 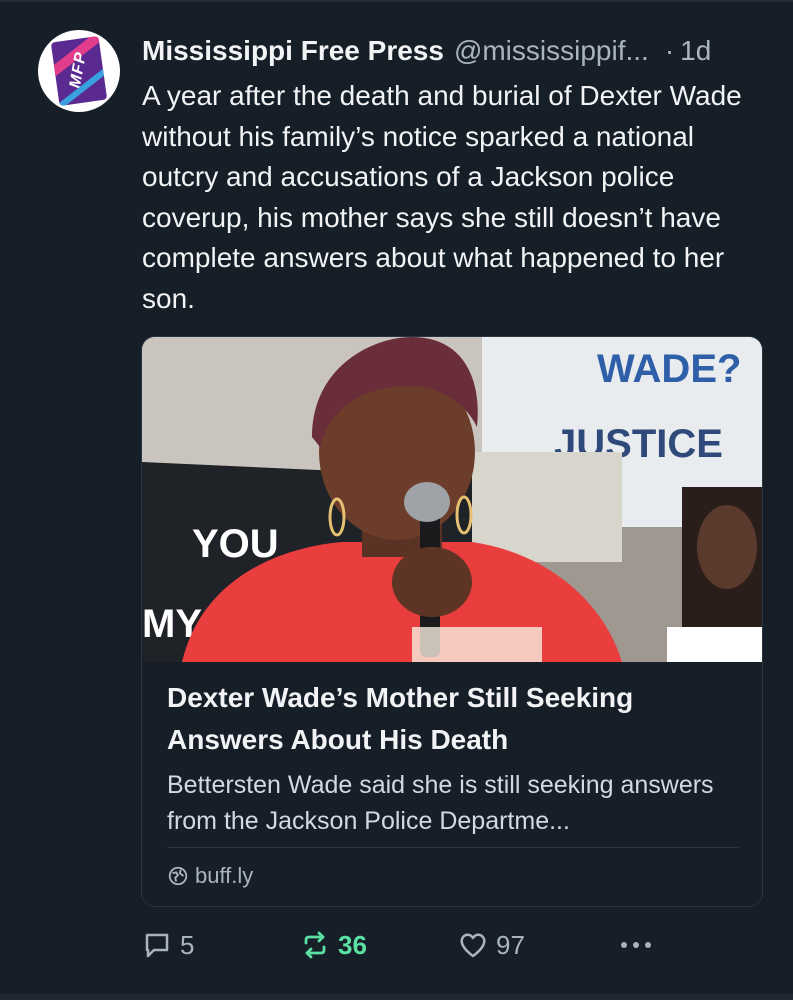 I want to click on link-card-domain: buff.ly, so click(x=210, y=876).